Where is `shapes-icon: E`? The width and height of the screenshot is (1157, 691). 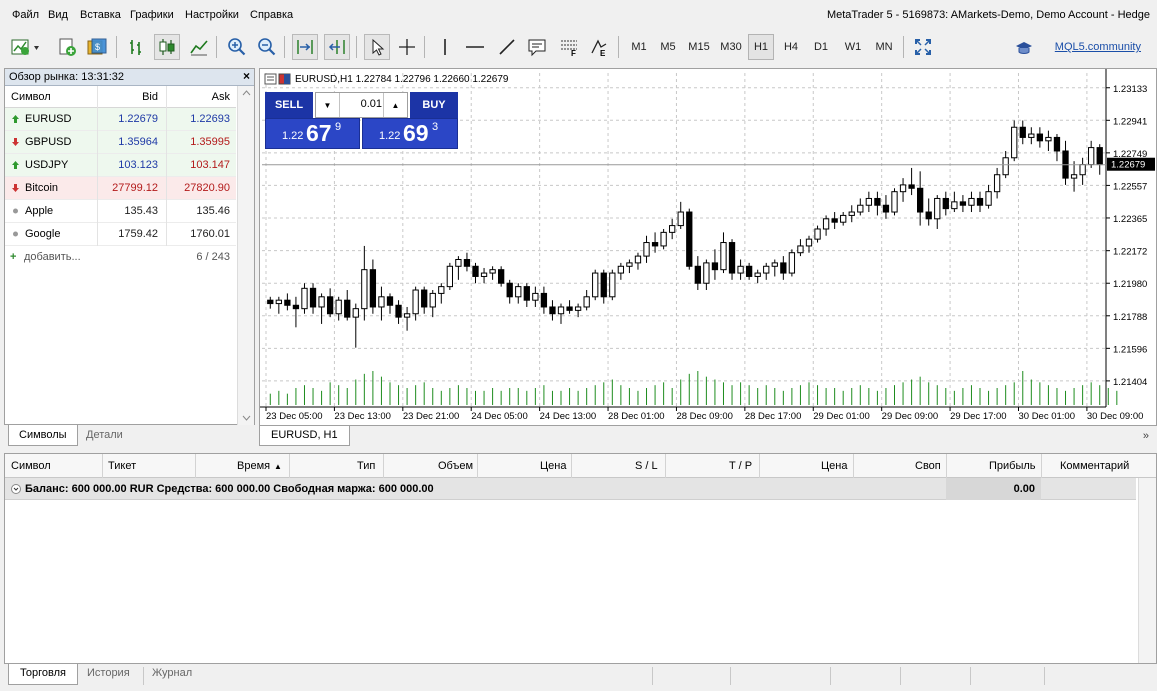 shapes-icon: E is located at coordinates (599, 48).